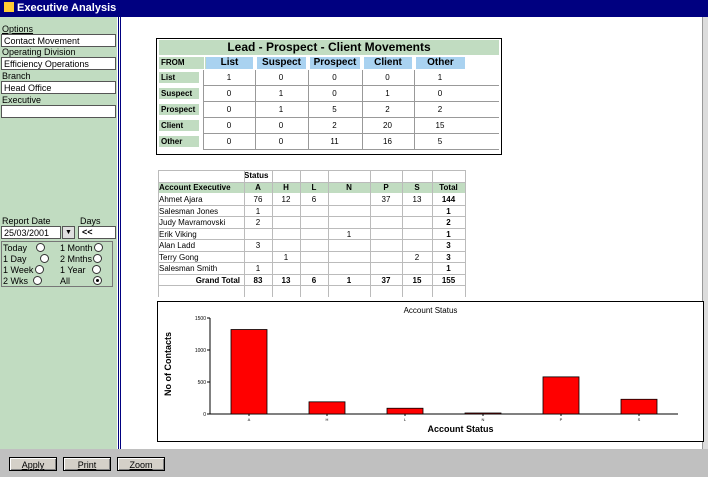 This screenshot has width=708, height=477. What do you see at coordinates (58, 87) in the screenshot?
I see `branch-field: Head Office` at bounding box center [58, 87].